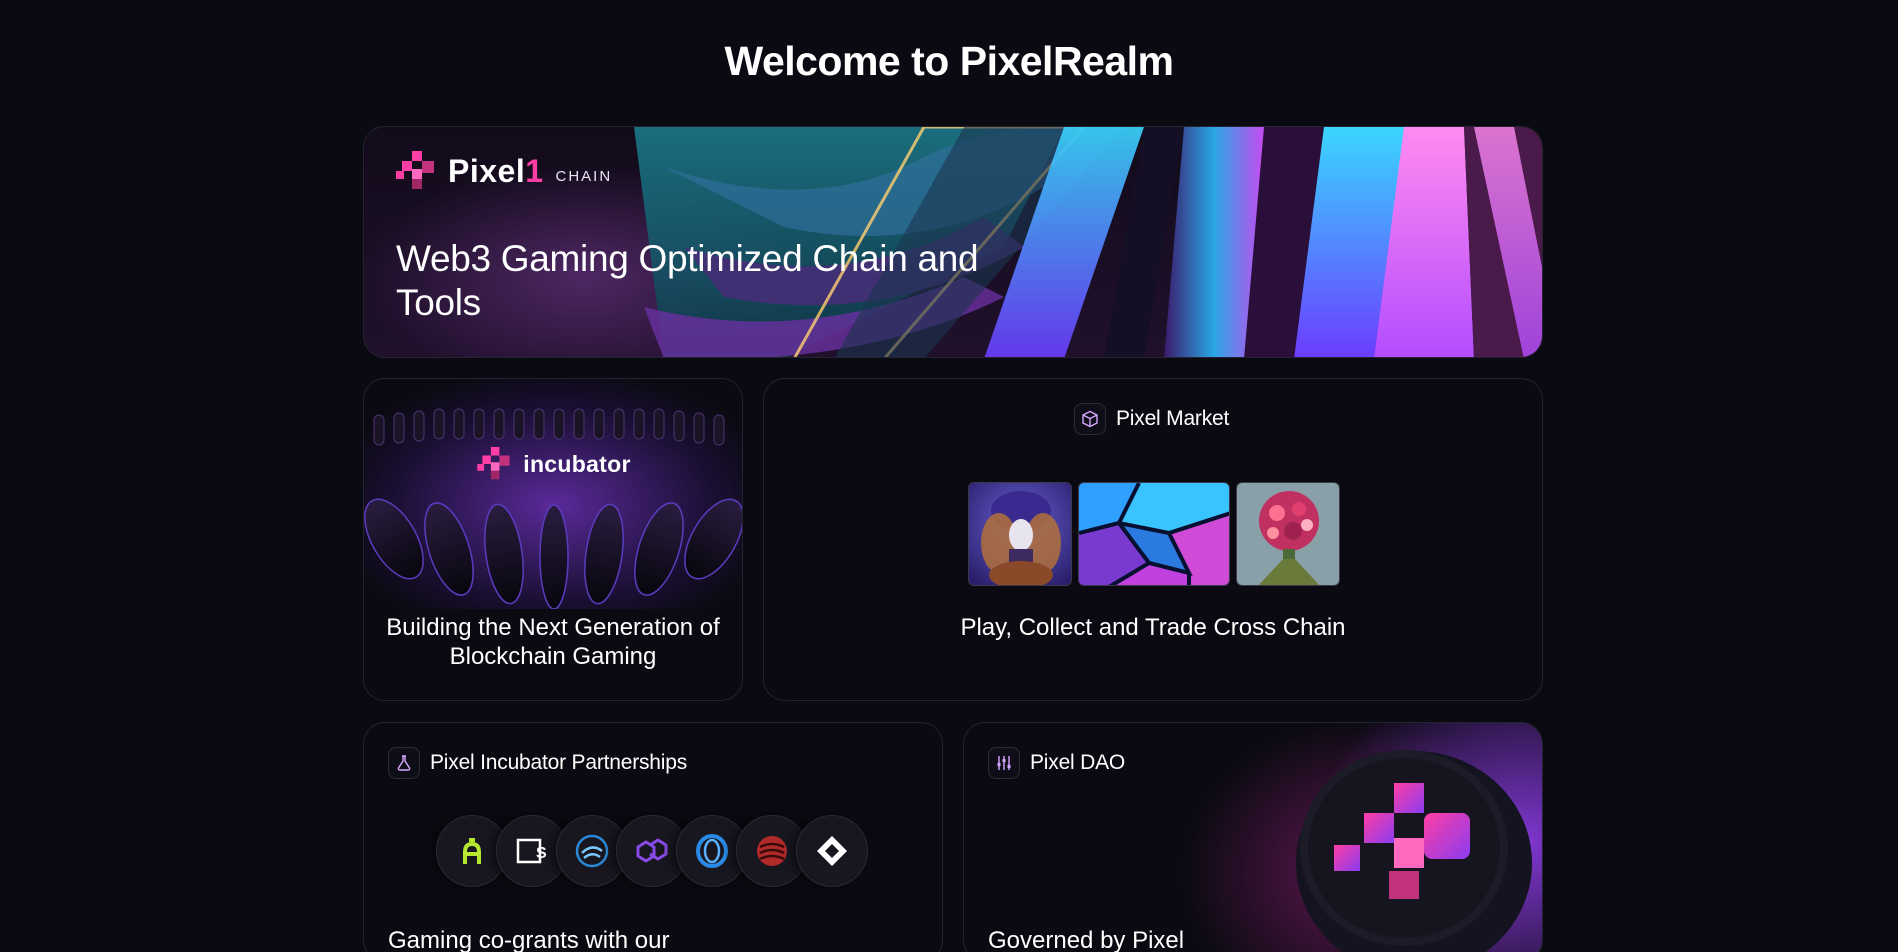 Image resolution: width=1898 pixels, height=952 pixels. I want to click on pixel-dao-card: Pixel DAO Governed by Pixel, so click(1253, 837).